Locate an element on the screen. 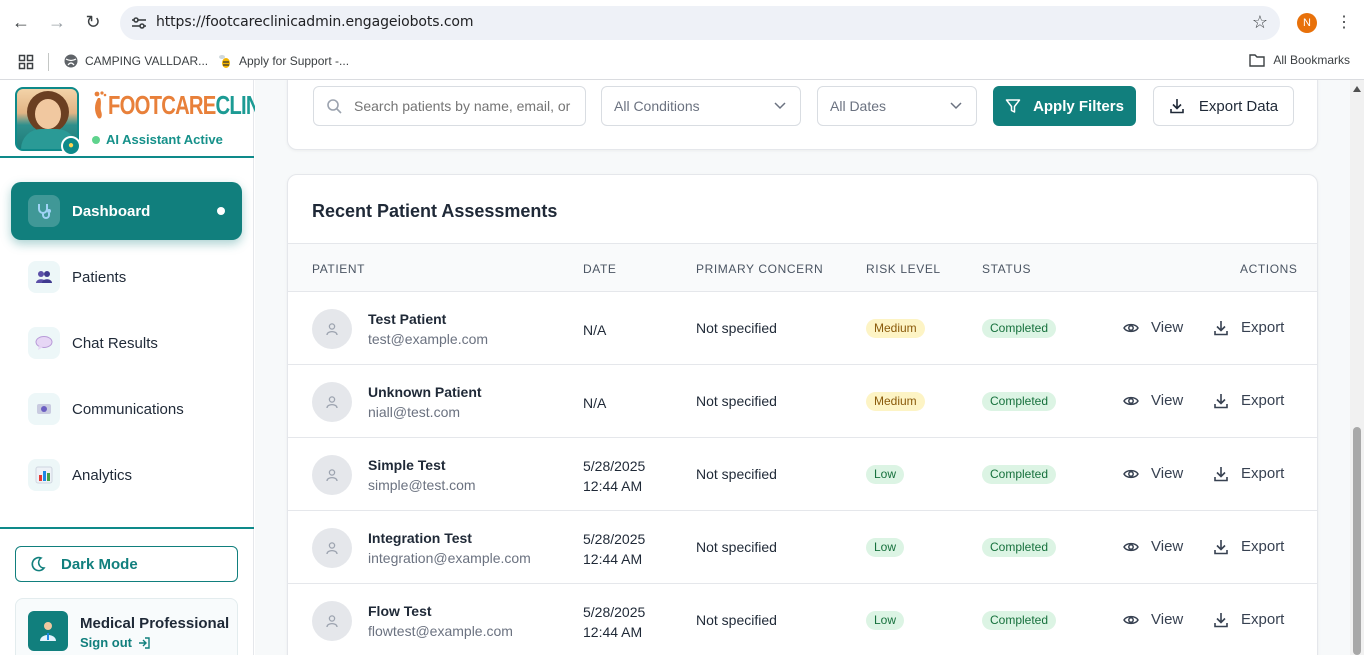  status-dot is located at coordinates (96, 139).